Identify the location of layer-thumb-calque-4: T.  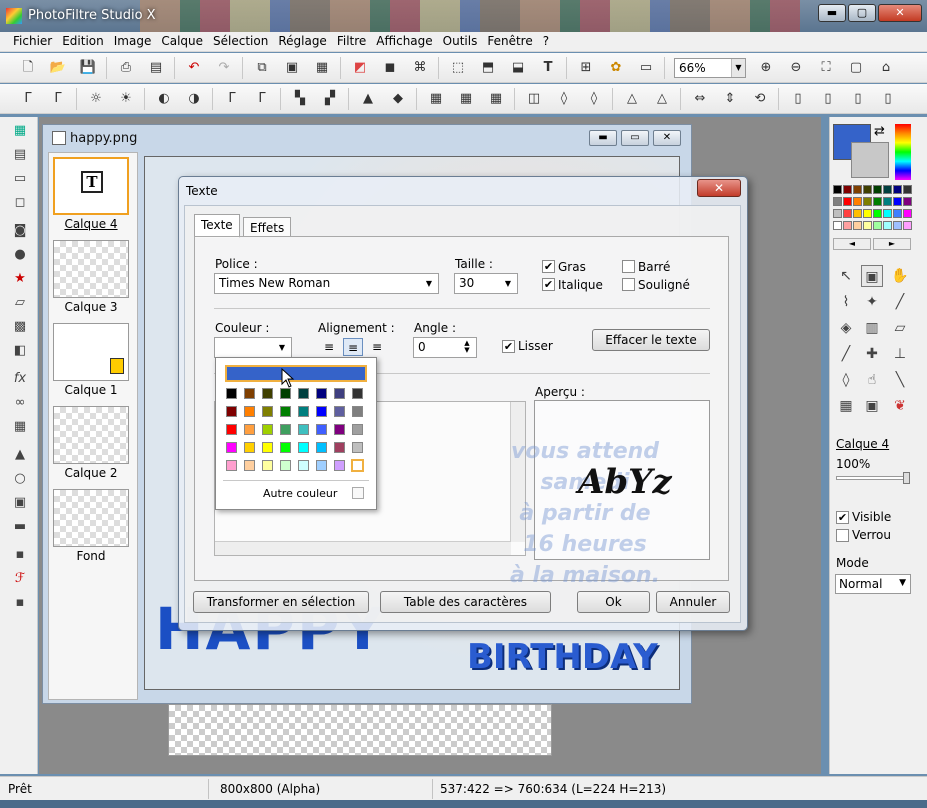
(91, 186).